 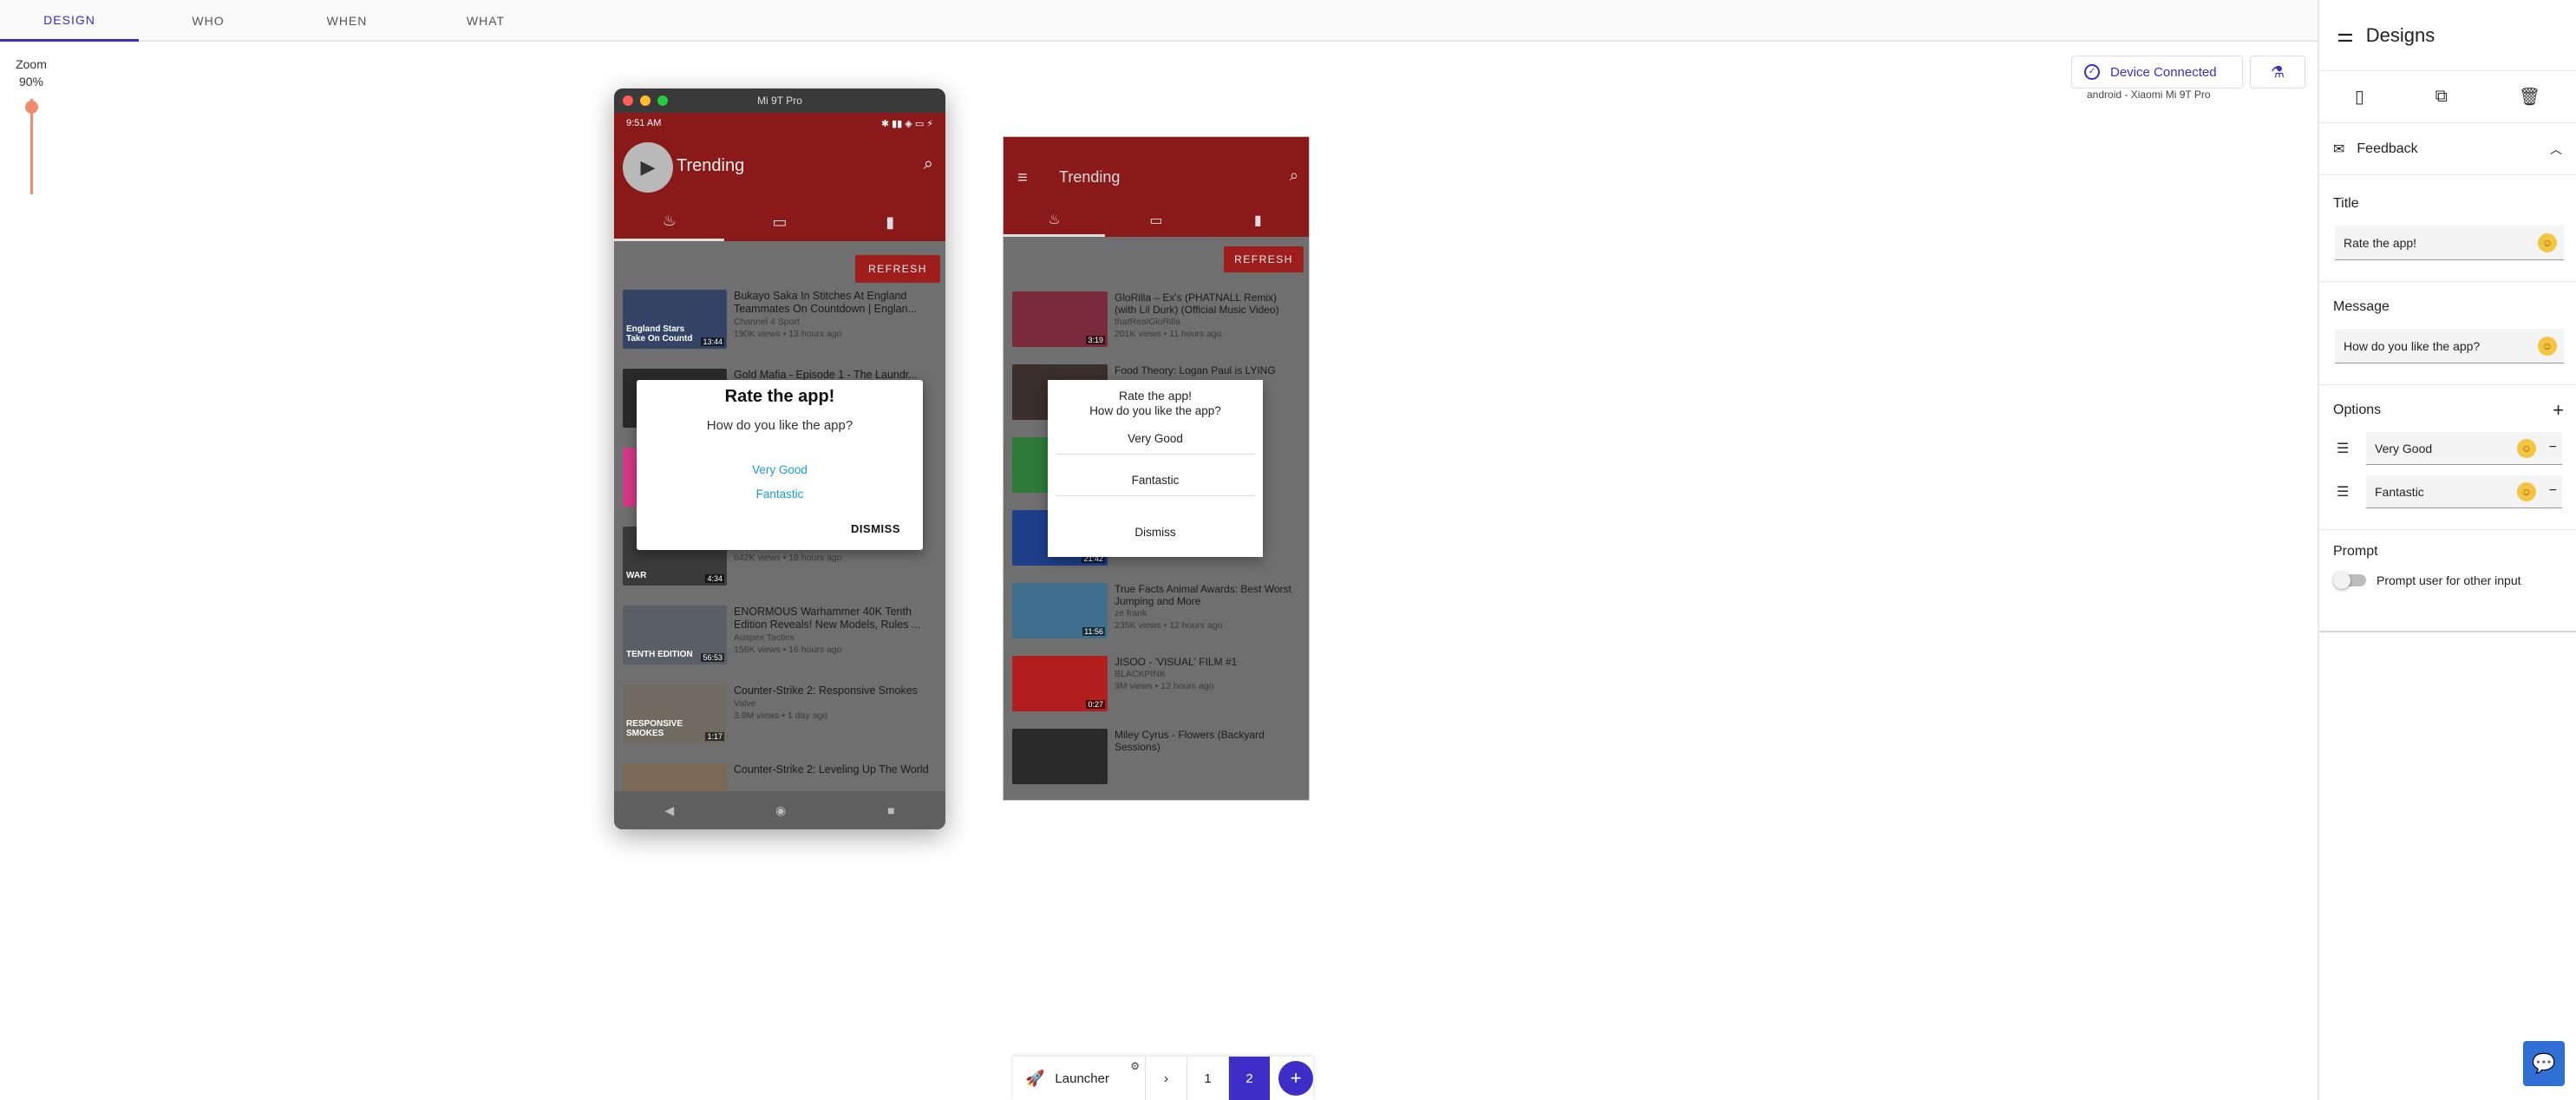 I want to click on video-meta: 235K views • 12 hours ago, so click(x=1169, y=626).